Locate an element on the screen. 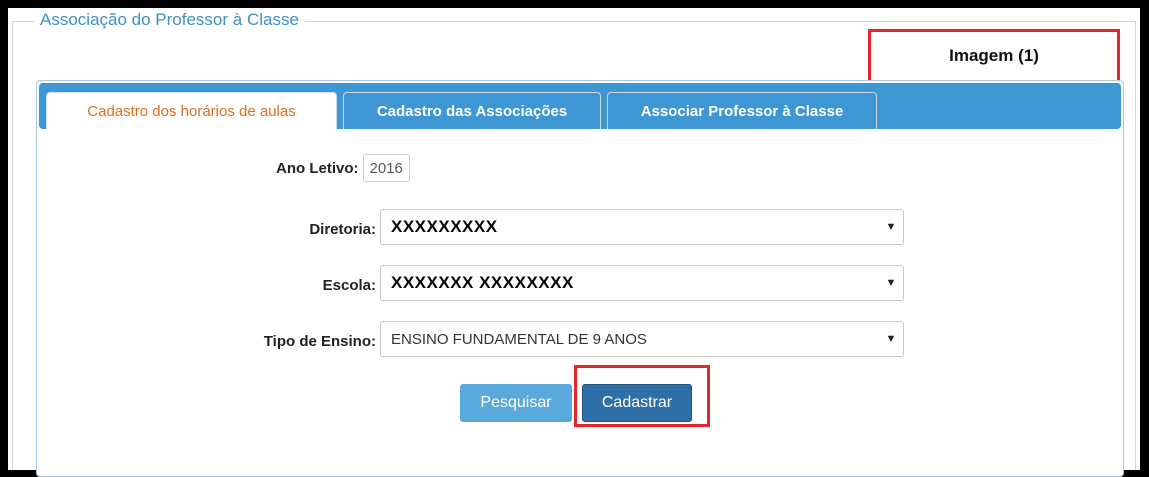  tab-cadastro-horarios: Cadastro dos horários de aulas is located at coordinates (191, 110).